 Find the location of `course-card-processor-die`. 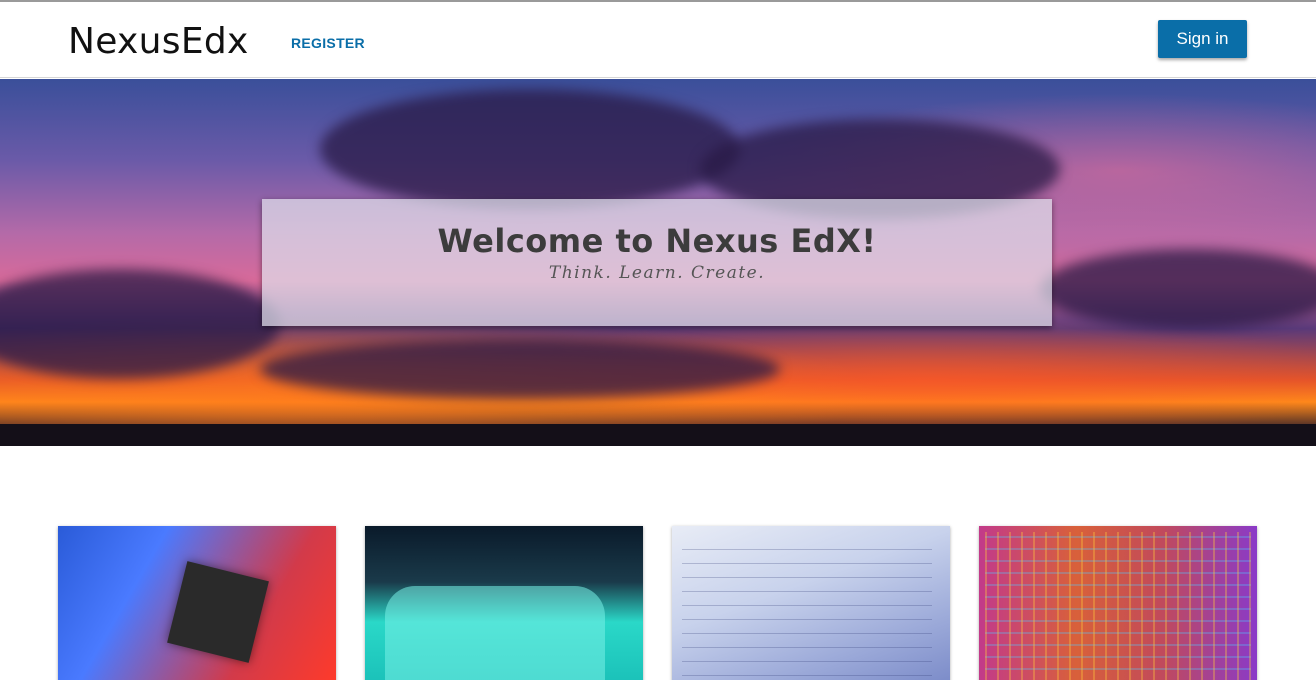

course-card-processor-die is located at coordinates (1118, 603).